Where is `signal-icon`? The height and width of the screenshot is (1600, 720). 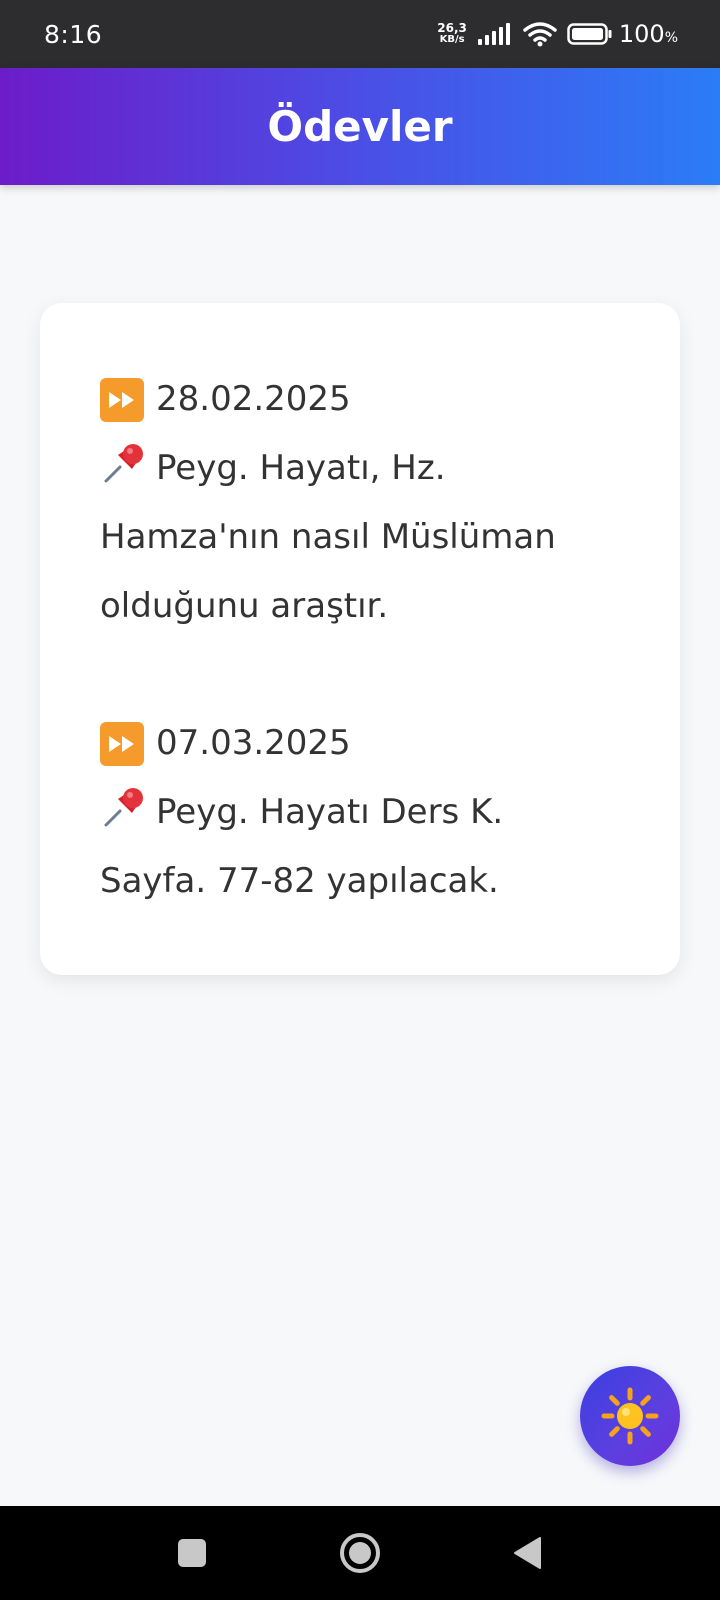 signal-icon is located at coordinates (493, 34).